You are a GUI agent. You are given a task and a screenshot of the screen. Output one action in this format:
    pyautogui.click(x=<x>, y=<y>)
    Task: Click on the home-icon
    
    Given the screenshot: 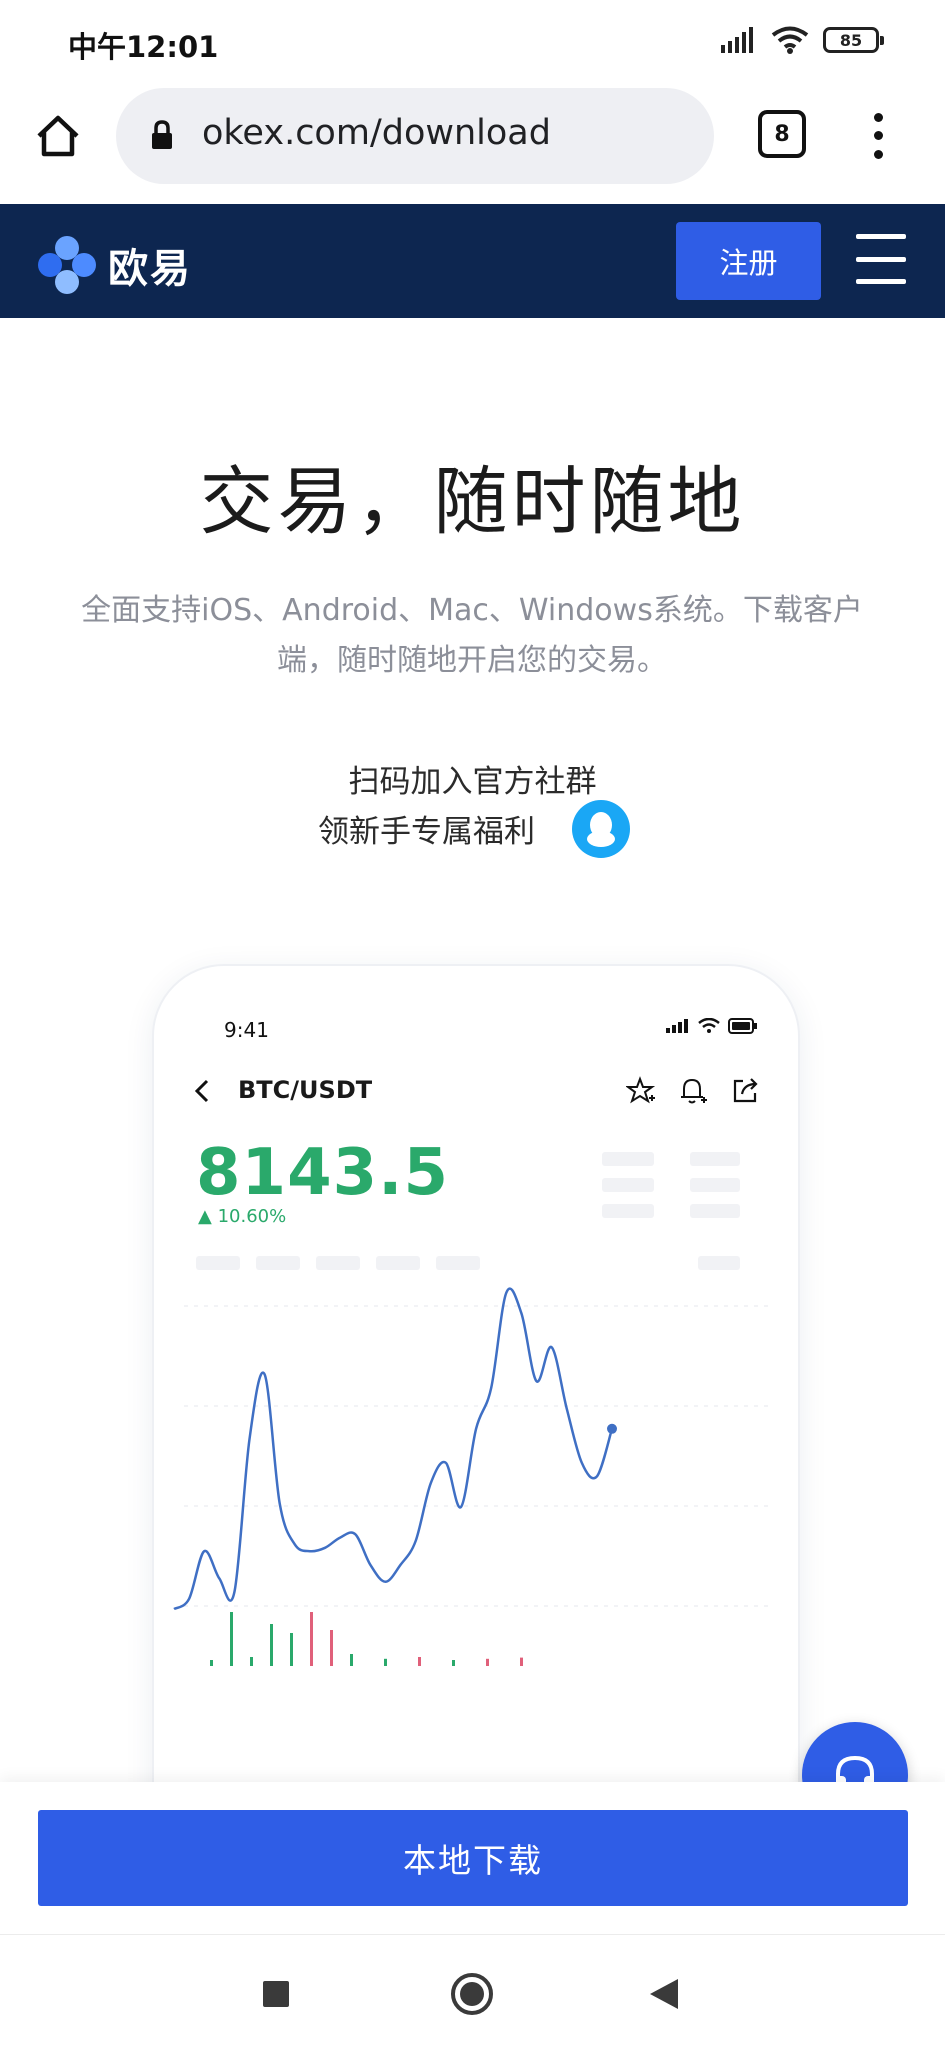 What is the action you would take?
    pyautogui.click(x=58, y=136)
    